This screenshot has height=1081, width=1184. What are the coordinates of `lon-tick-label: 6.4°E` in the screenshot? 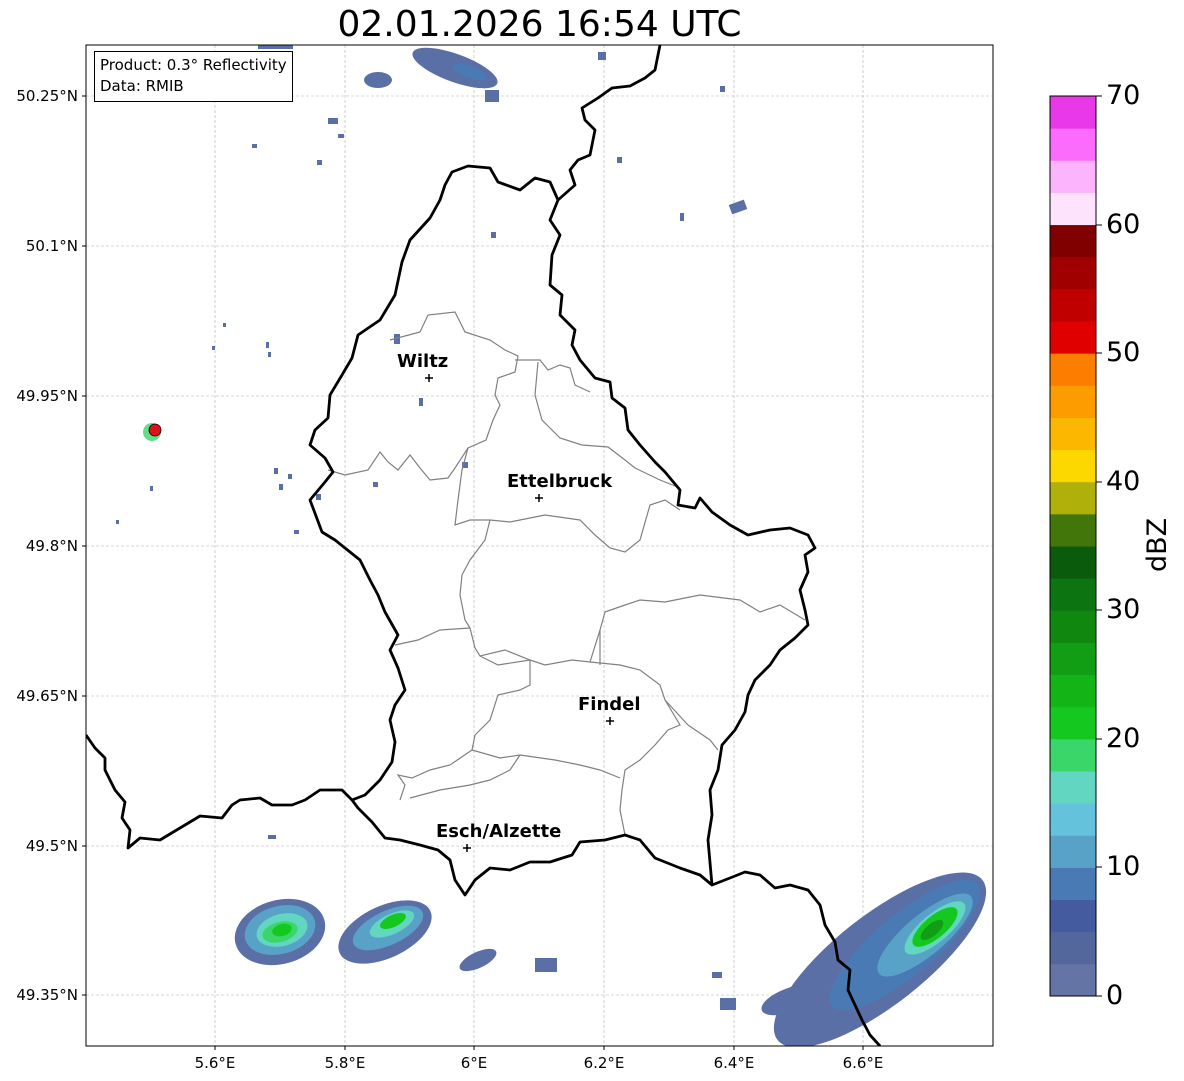 It's located at (734, 1063).